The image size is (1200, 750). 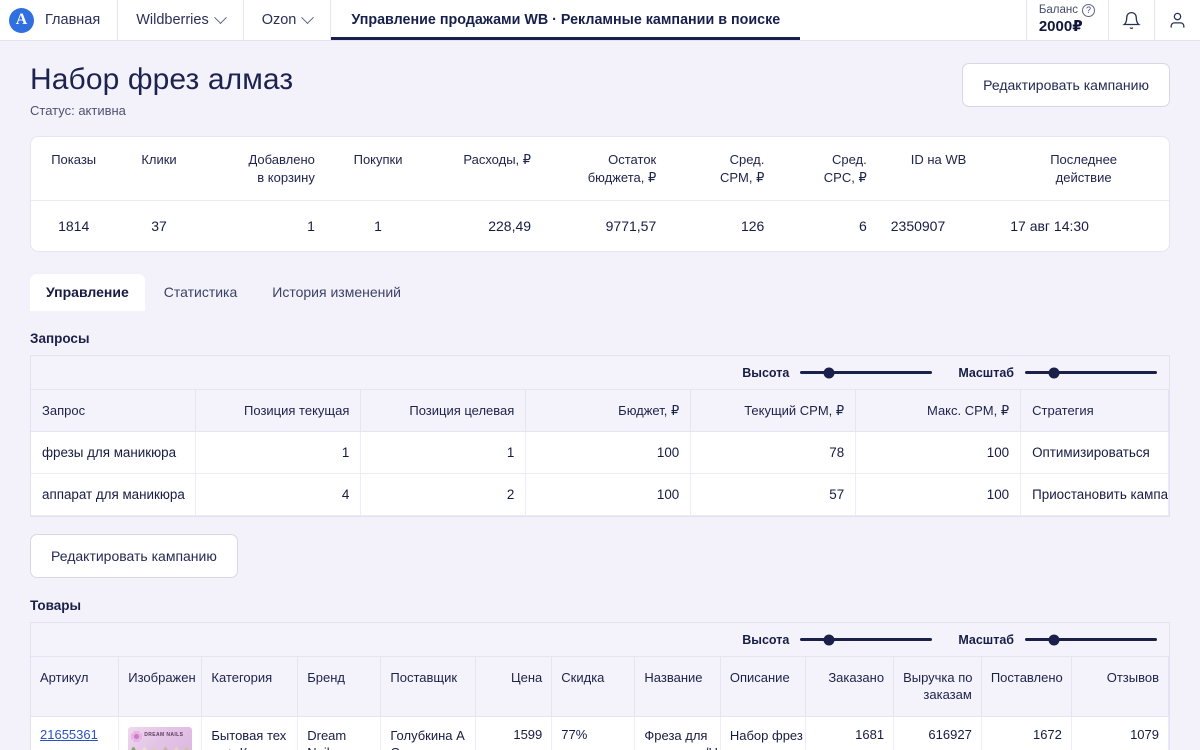 What do you see at coordinates (766, 639) in the screenshot?
I see `goods-height-label: Высота` at bounding box center [766, 639].